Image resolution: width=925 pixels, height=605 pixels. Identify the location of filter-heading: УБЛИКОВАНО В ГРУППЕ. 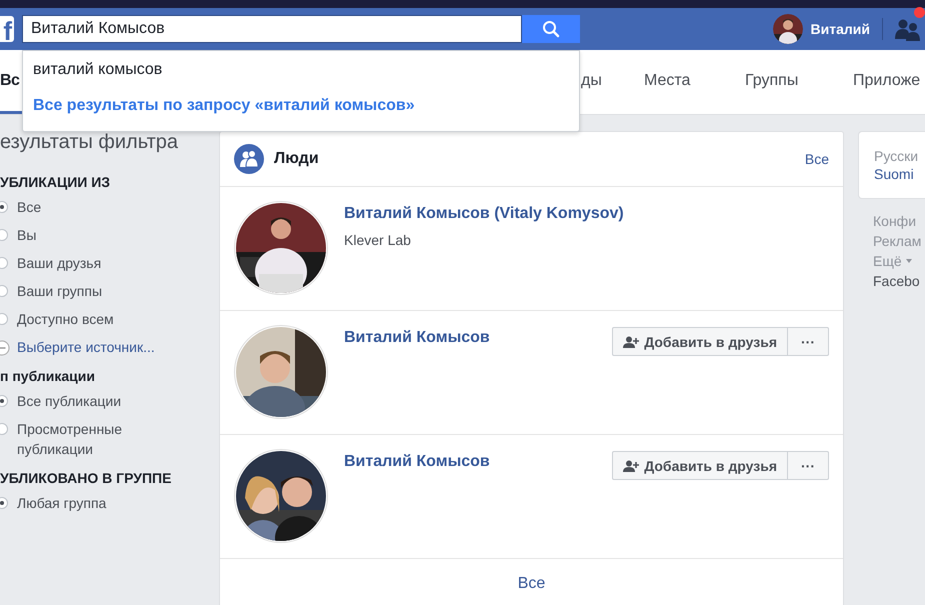
(86, 478).